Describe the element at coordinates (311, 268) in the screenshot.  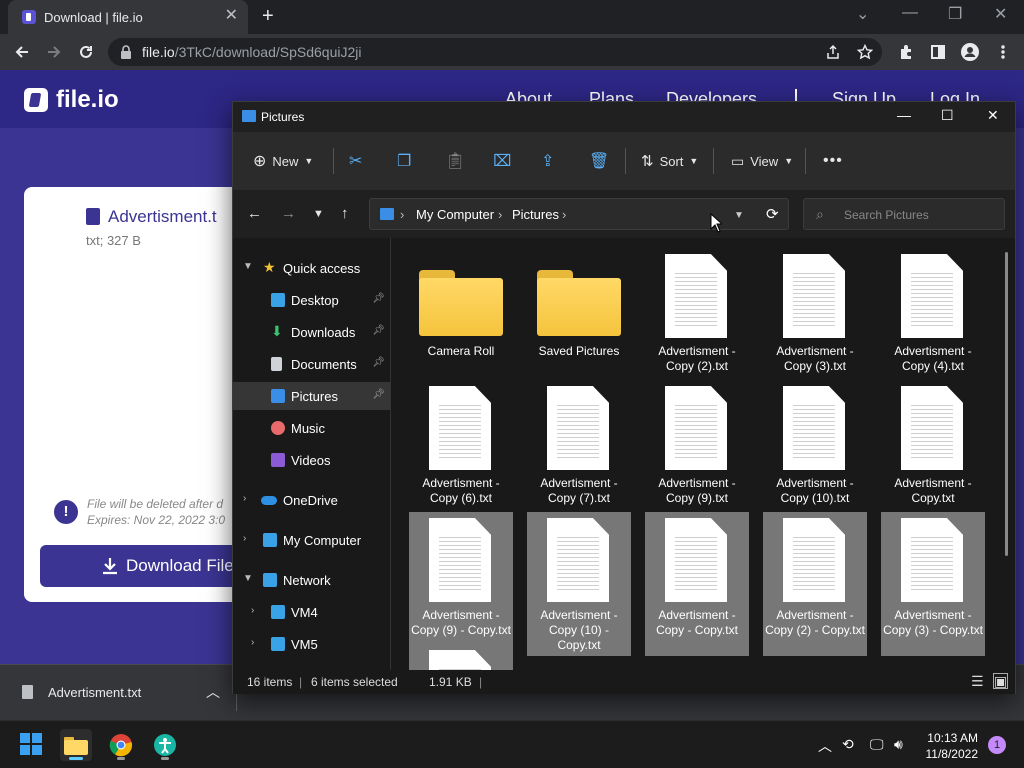
I see `nav-quick-access: ▼ ★ Quick access` at that location.